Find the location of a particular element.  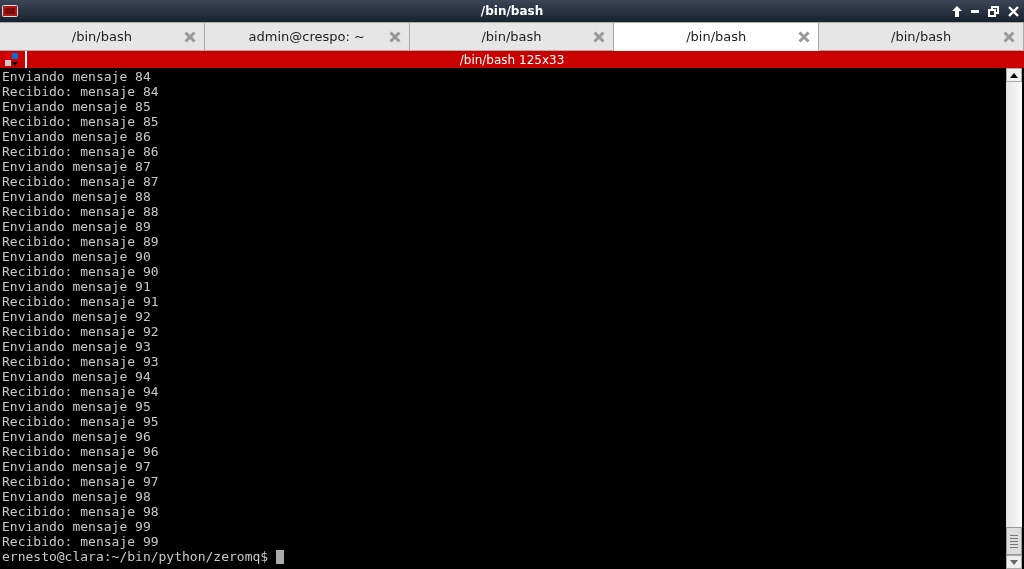

terminal-line: Enviando mensaje 94 is located at coordinates (76, 376).